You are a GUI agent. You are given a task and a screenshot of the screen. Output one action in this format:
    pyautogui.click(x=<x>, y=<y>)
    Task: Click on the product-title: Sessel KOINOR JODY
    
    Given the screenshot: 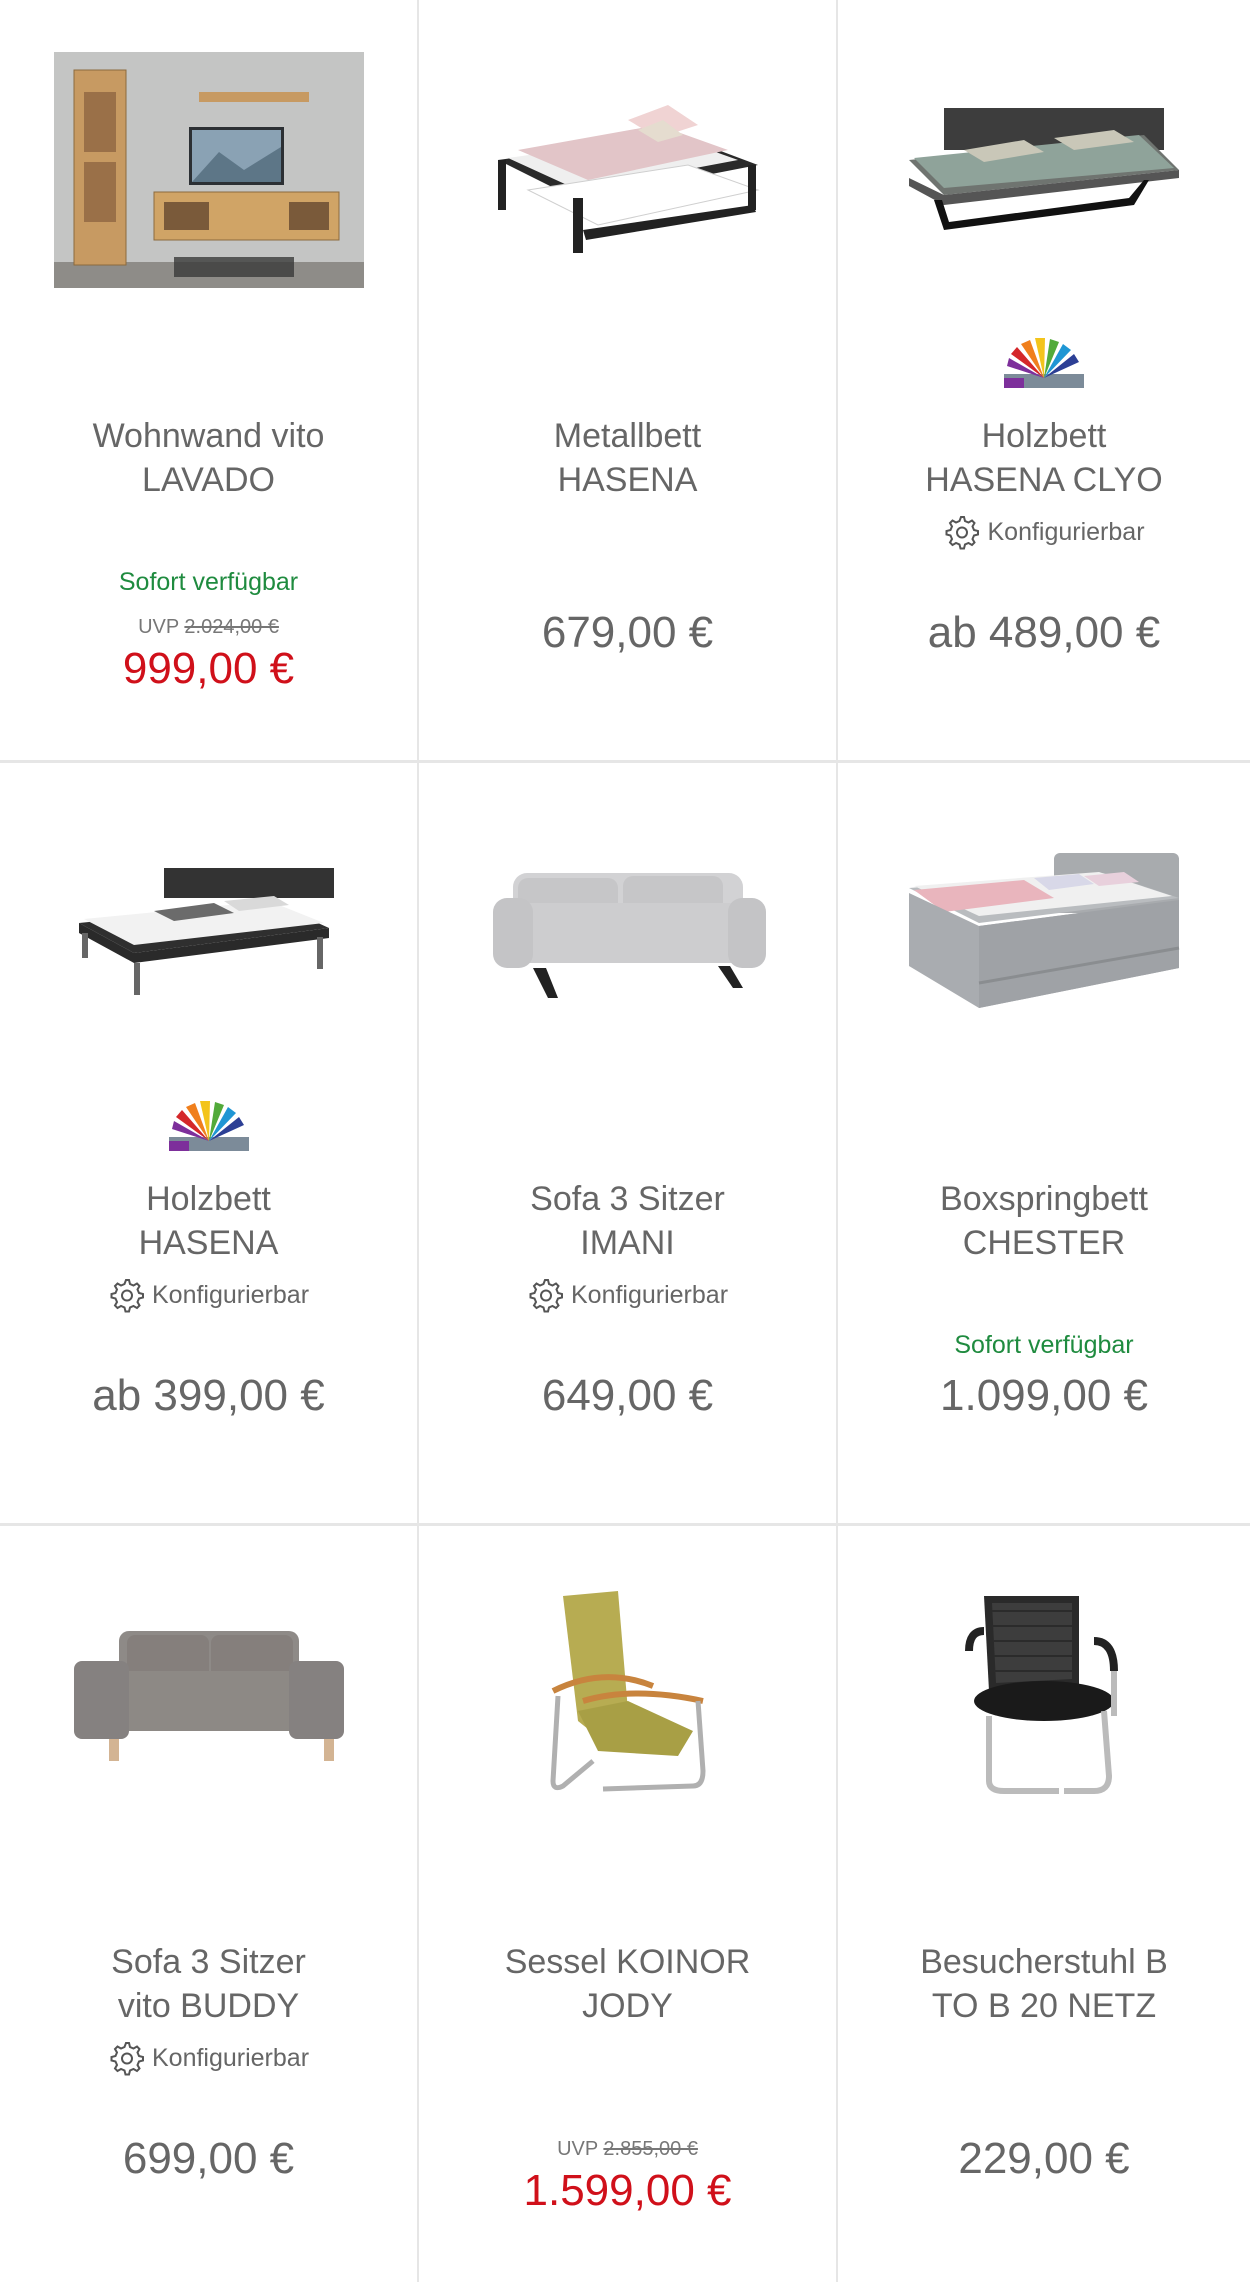 What is the action you would take?
    pyautogui.click(x=627, y=1984)
    